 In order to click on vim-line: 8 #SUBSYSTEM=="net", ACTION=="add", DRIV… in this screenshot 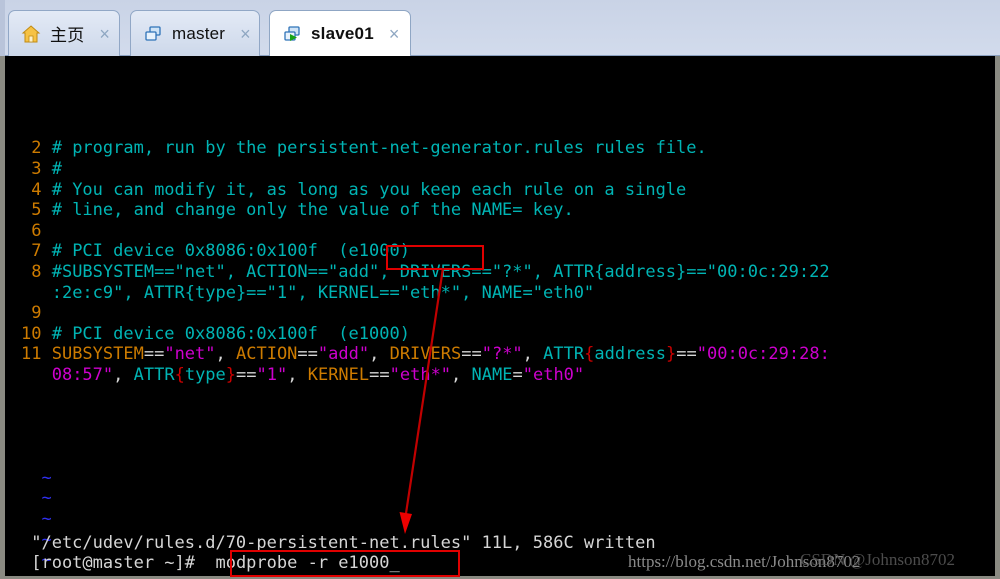, I will do `click(500, 272)`.